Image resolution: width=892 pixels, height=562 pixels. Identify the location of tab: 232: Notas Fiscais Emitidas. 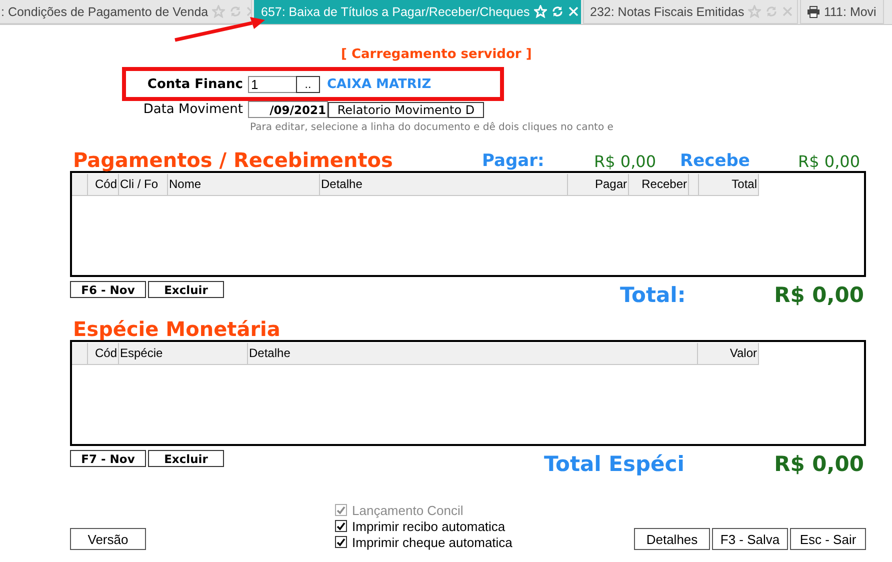
(690, 12).